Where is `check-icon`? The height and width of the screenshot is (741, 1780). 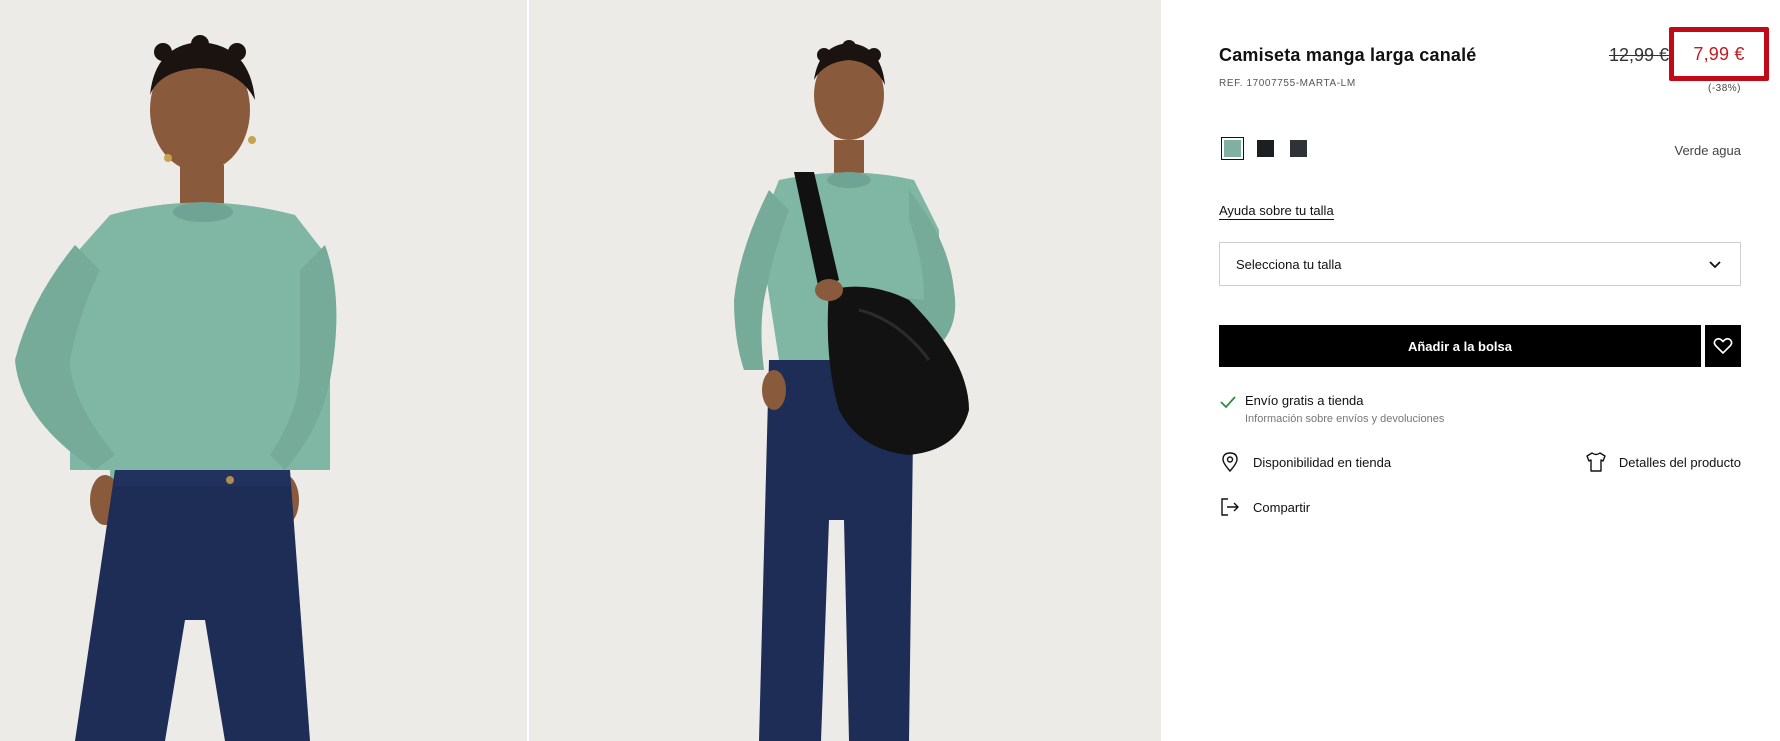
check-icon is located at coordinates (1228, 402).